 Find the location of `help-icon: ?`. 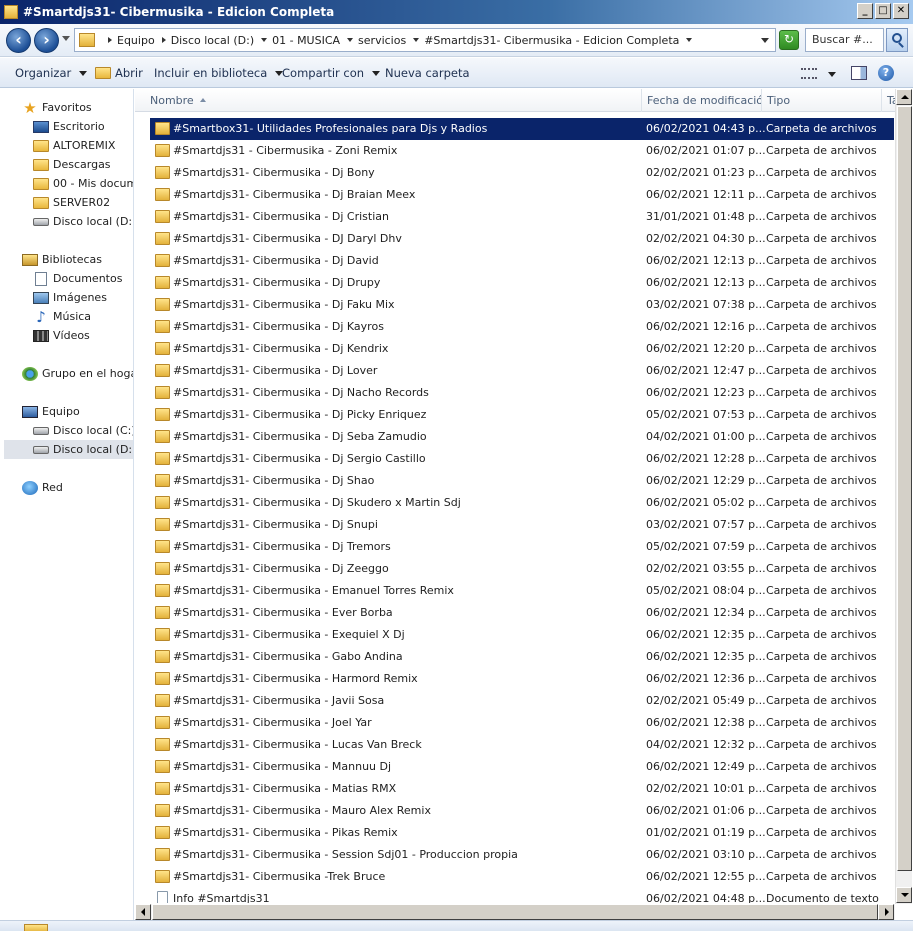

help-icon: ? is located at coordinates (886, 73).